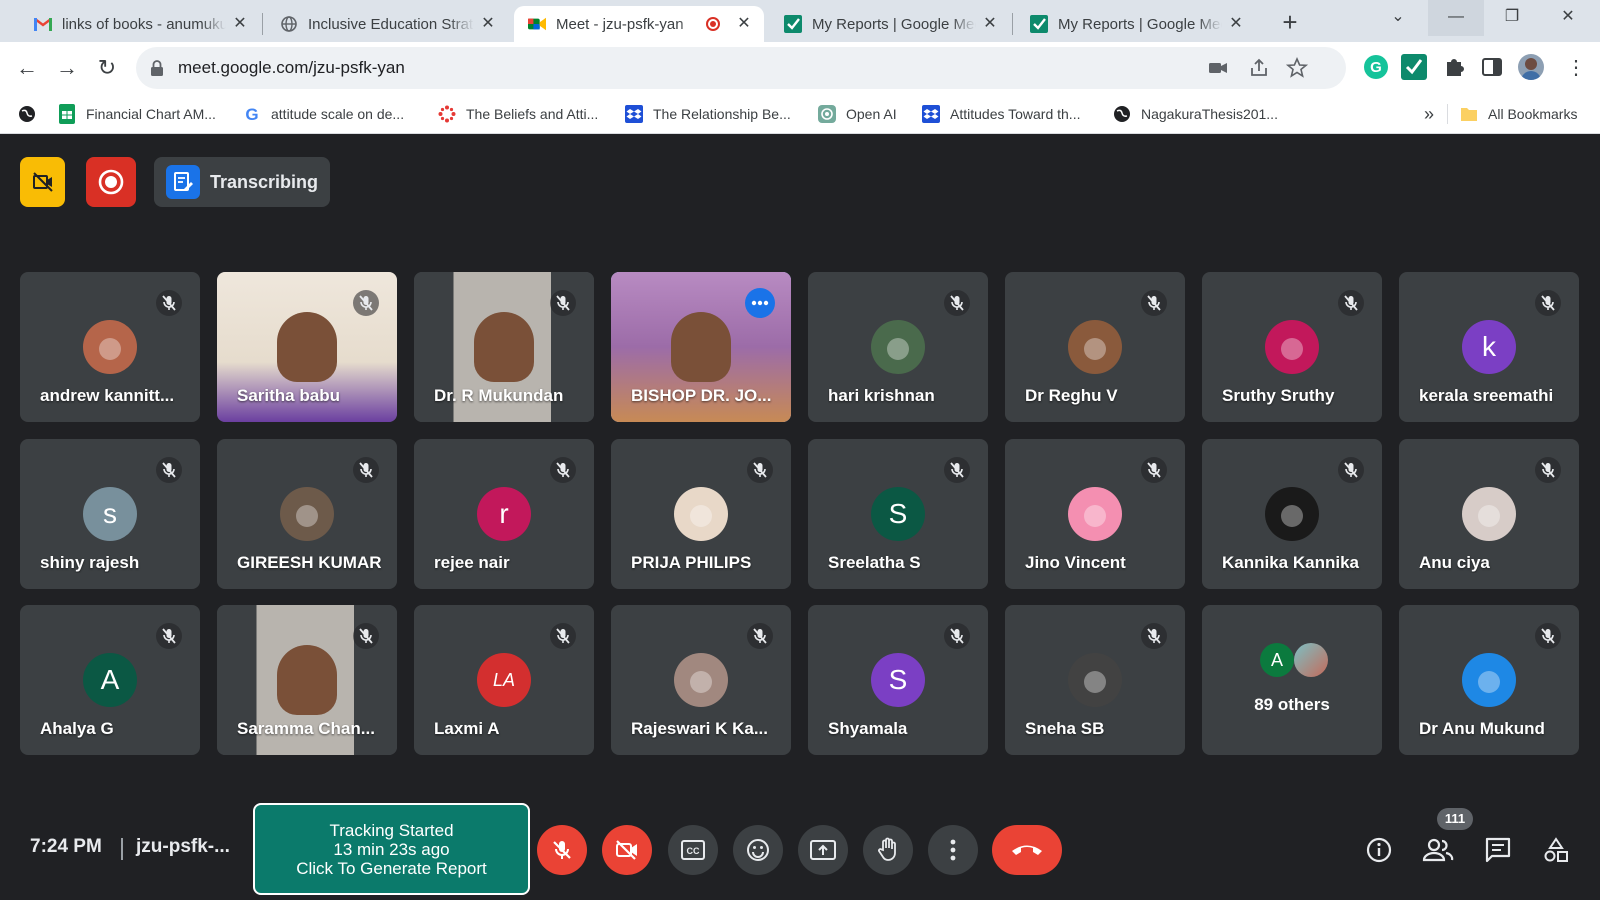 The image size is (1600, 900). What do you see at coordinates (881, 395) in the screenshot?
I see `participant-name: hari krishnan` at bounding box center [881, 395].